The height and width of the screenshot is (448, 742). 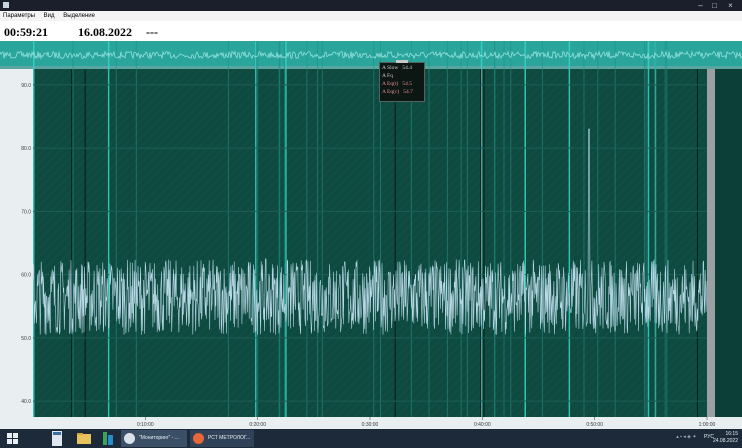 I want to click on file-explorer-icon, so click(x=84, y=438).